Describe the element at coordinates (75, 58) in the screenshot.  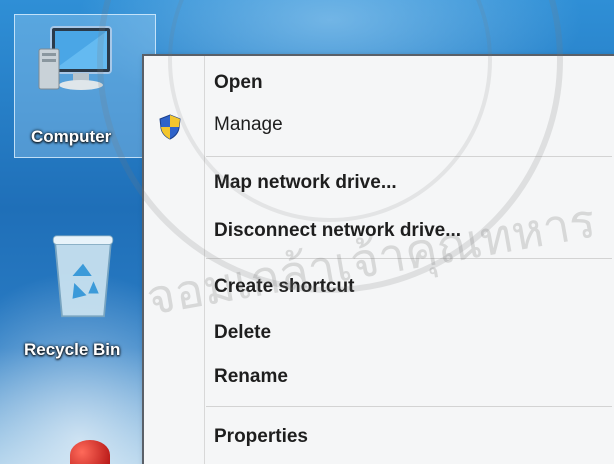
I see `computer-icon` at that location.